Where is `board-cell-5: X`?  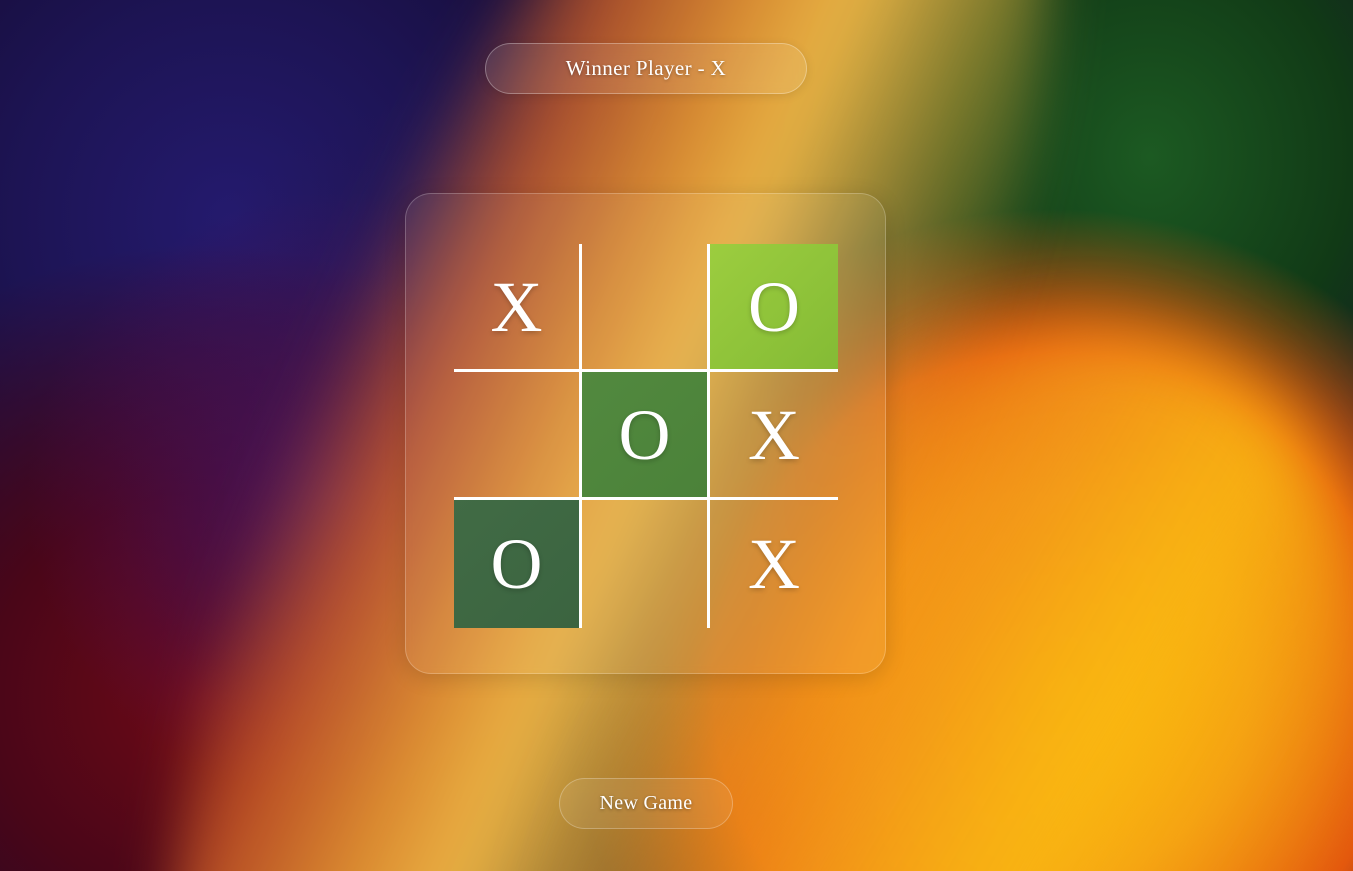
board-cell-5: X is located at coordinates (774, 436).